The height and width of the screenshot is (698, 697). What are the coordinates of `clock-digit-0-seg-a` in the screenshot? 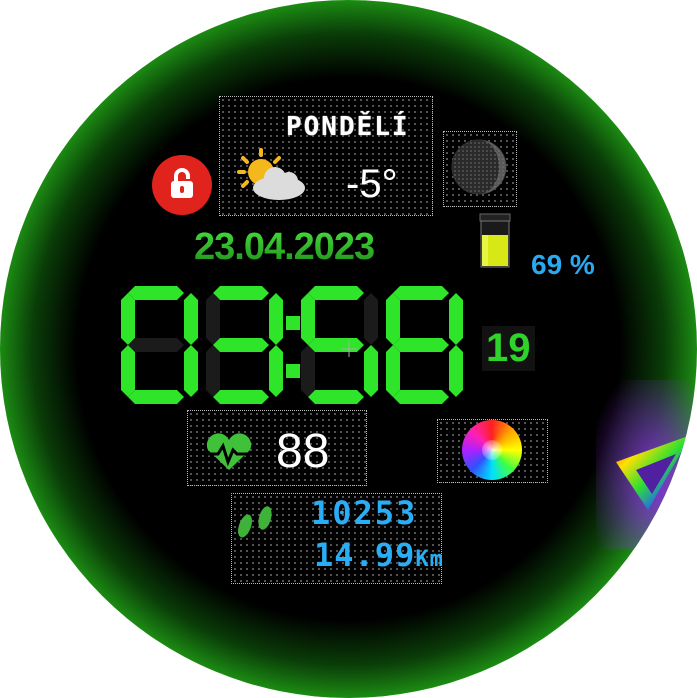 It's located at (156, 293).